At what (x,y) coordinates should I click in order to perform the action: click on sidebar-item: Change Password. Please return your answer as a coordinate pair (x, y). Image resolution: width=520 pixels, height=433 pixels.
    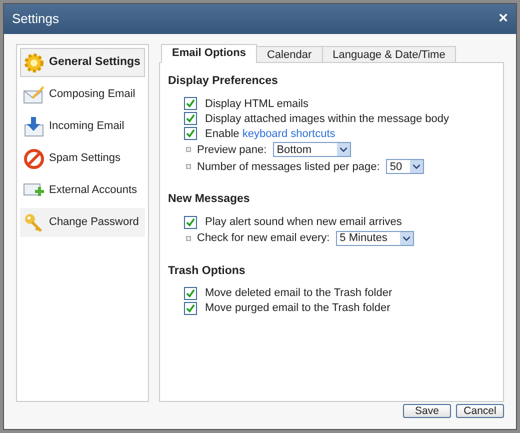
    Looking at the image, I should click on (82, 222).